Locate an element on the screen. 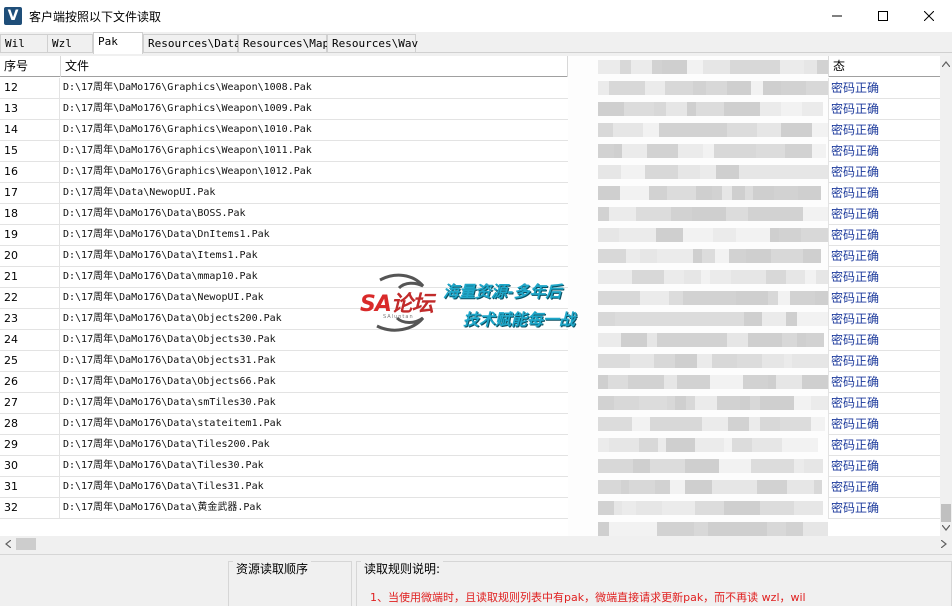 Image resolution: width=952 pixels, height=606 pixels. close-icon is located at coordinates (929, 16).